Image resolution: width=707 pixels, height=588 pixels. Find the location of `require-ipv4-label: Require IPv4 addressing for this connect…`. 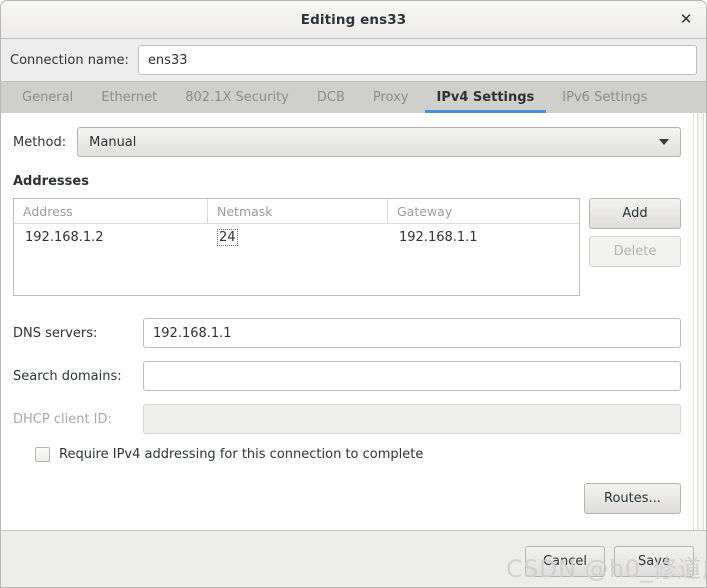

require-ipv4-label: Require IPv4 addressing for this connect… is located at coordinates (241, 454).